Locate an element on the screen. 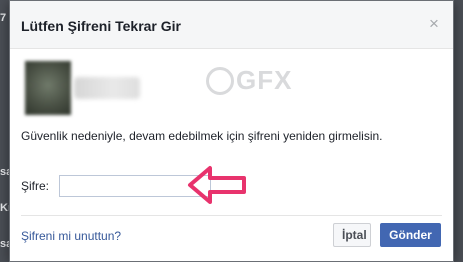 This screenshot has height=262, width=463. submit-button: Gönder is located at coordinates (410, 235).